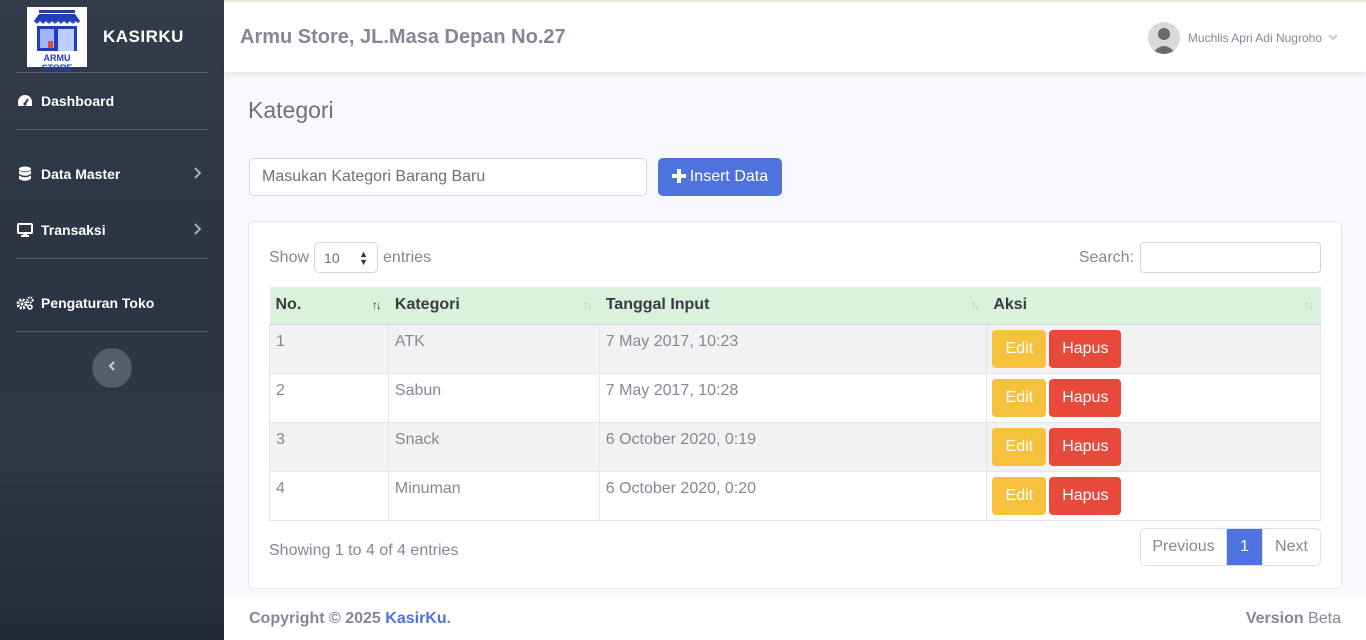 The width and height of the screenshot is (1366, 640). I want to click on cell-no: 3, so click(329, 446).